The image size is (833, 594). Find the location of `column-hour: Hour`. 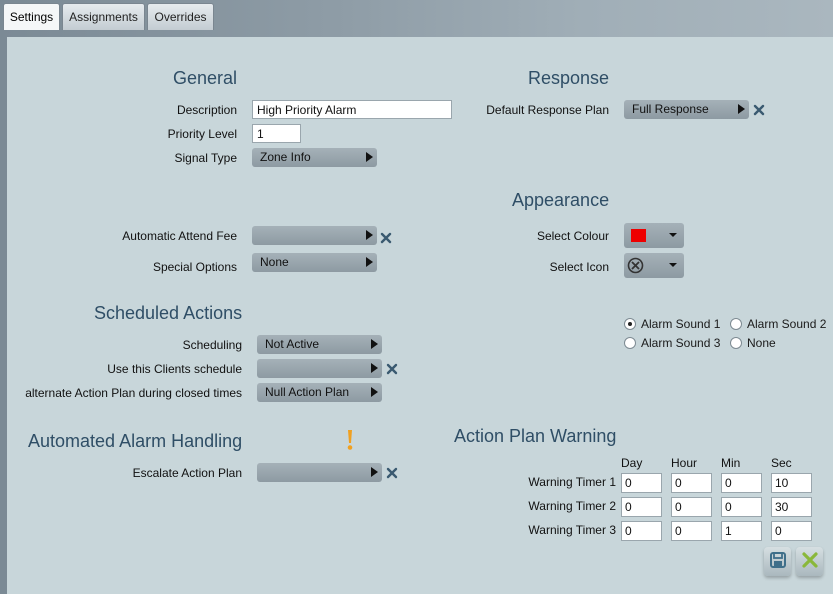

column-hour: Hour is located at coordinates (684, 463).